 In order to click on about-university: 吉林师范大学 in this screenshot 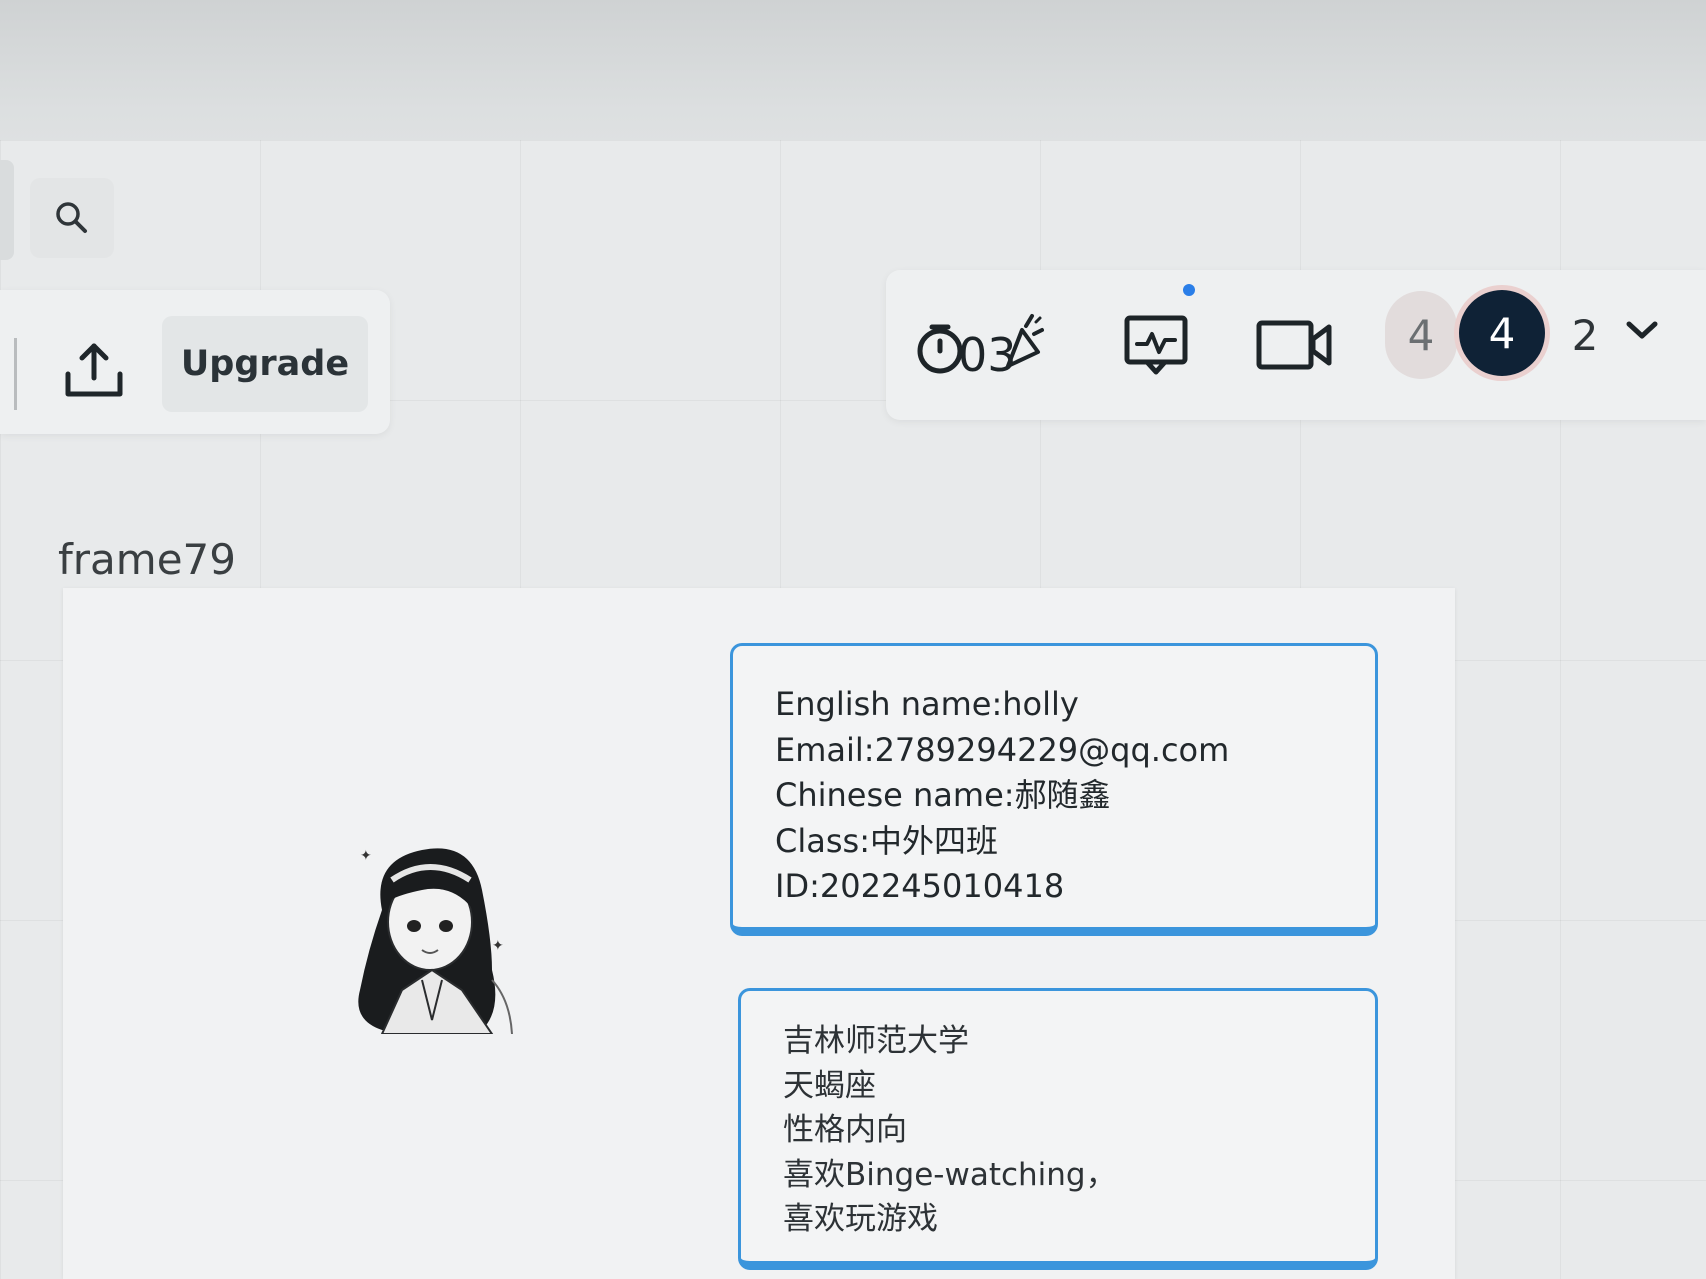, I will do `click(876, 1041)`.